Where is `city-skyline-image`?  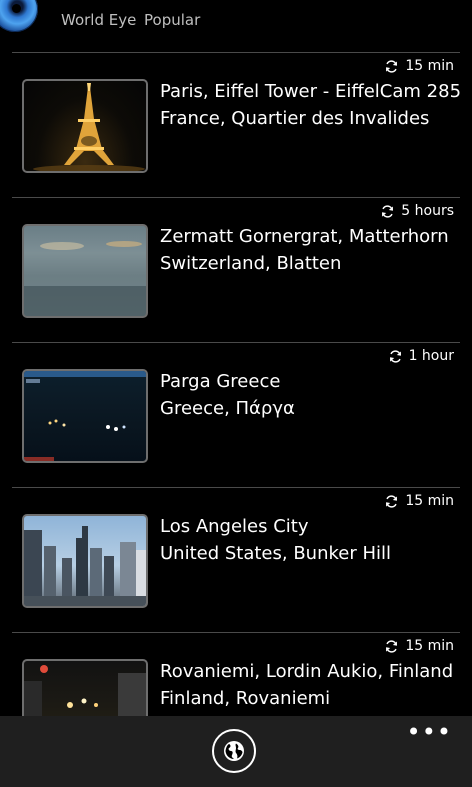
city-skyline-image is located at coordinates (85, 566).